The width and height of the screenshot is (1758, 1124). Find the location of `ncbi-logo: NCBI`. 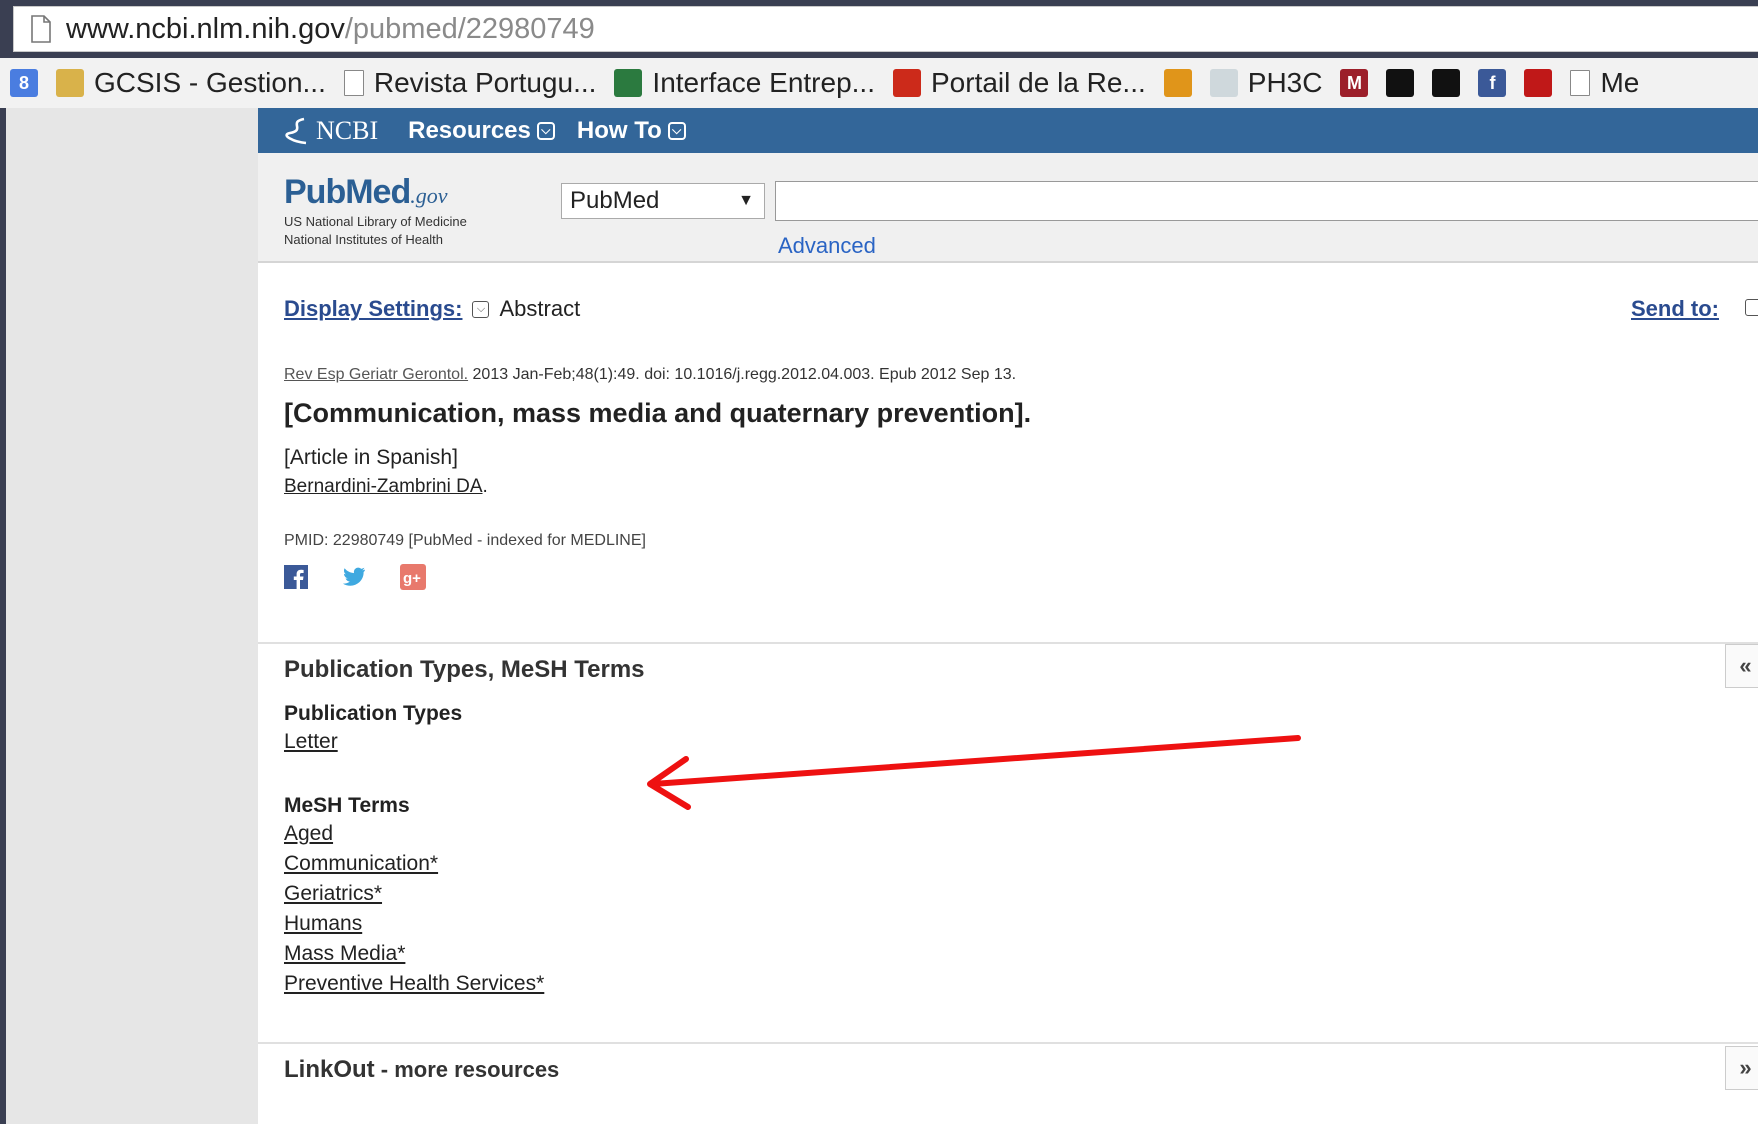

ncbi-logo: NCBI is located at coordinates (331, 131).